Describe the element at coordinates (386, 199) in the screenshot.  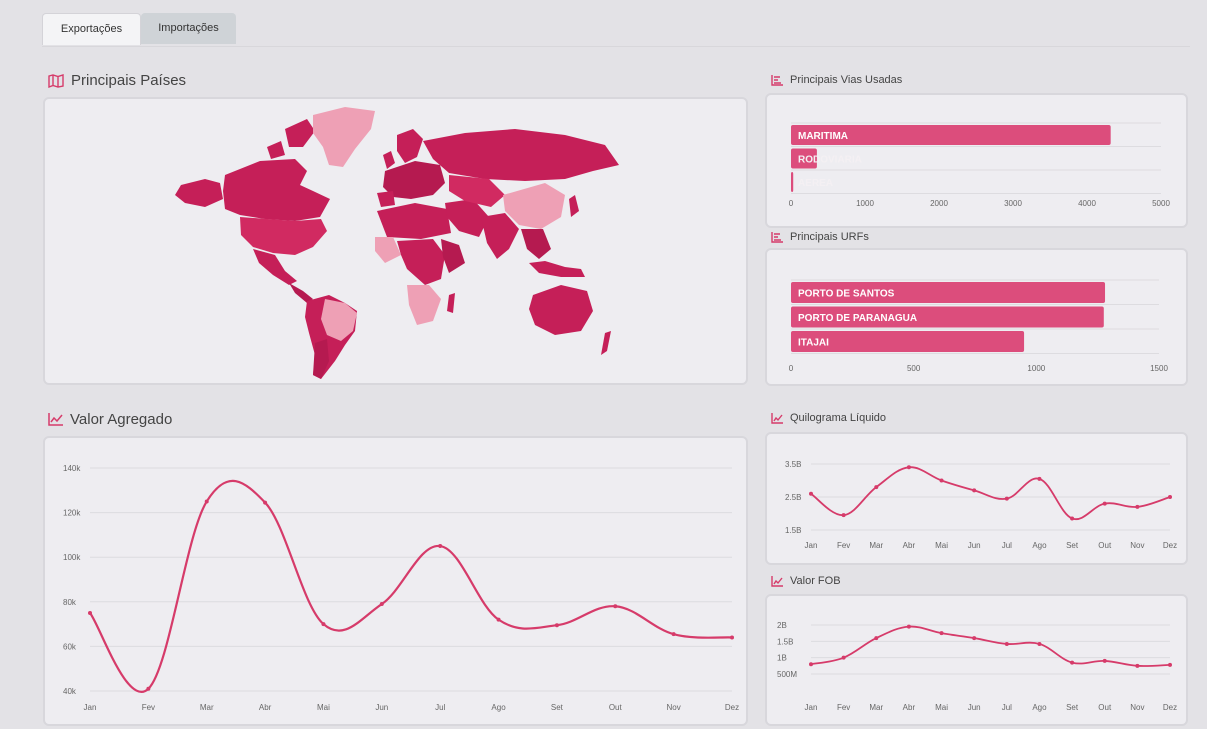
I see `region-iberia` at that location.